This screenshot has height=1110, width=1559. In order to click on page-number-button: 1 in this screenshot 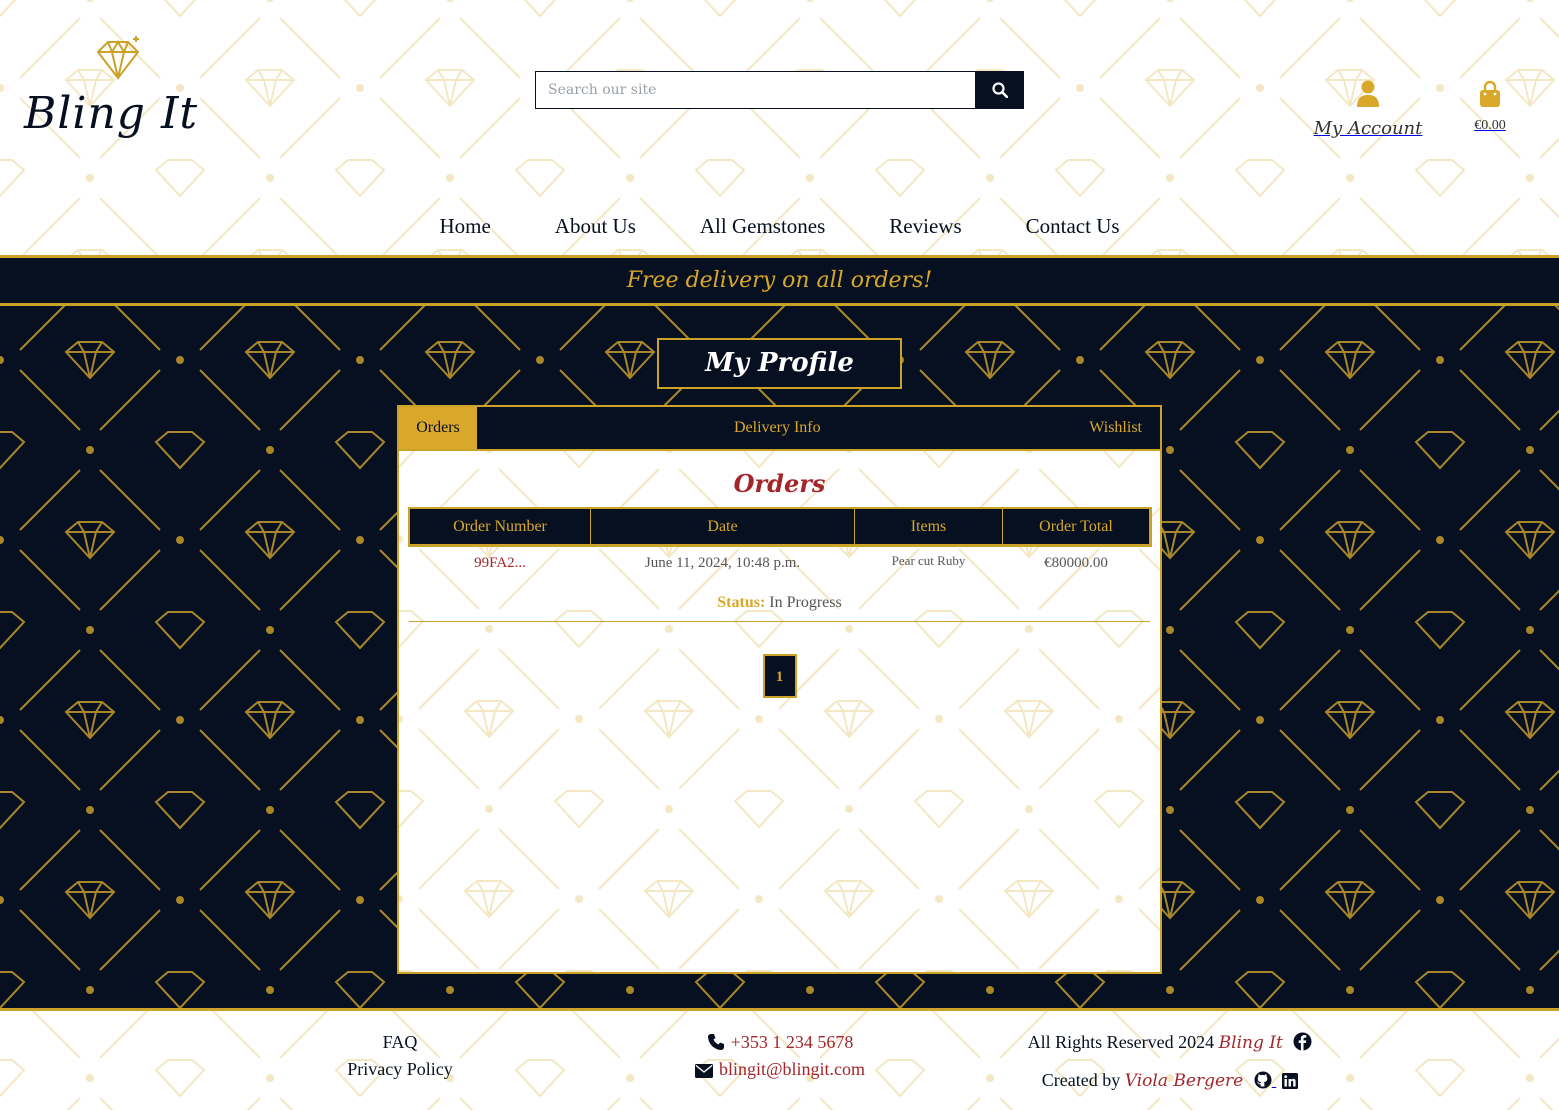, I will do `click(779, 676)`.